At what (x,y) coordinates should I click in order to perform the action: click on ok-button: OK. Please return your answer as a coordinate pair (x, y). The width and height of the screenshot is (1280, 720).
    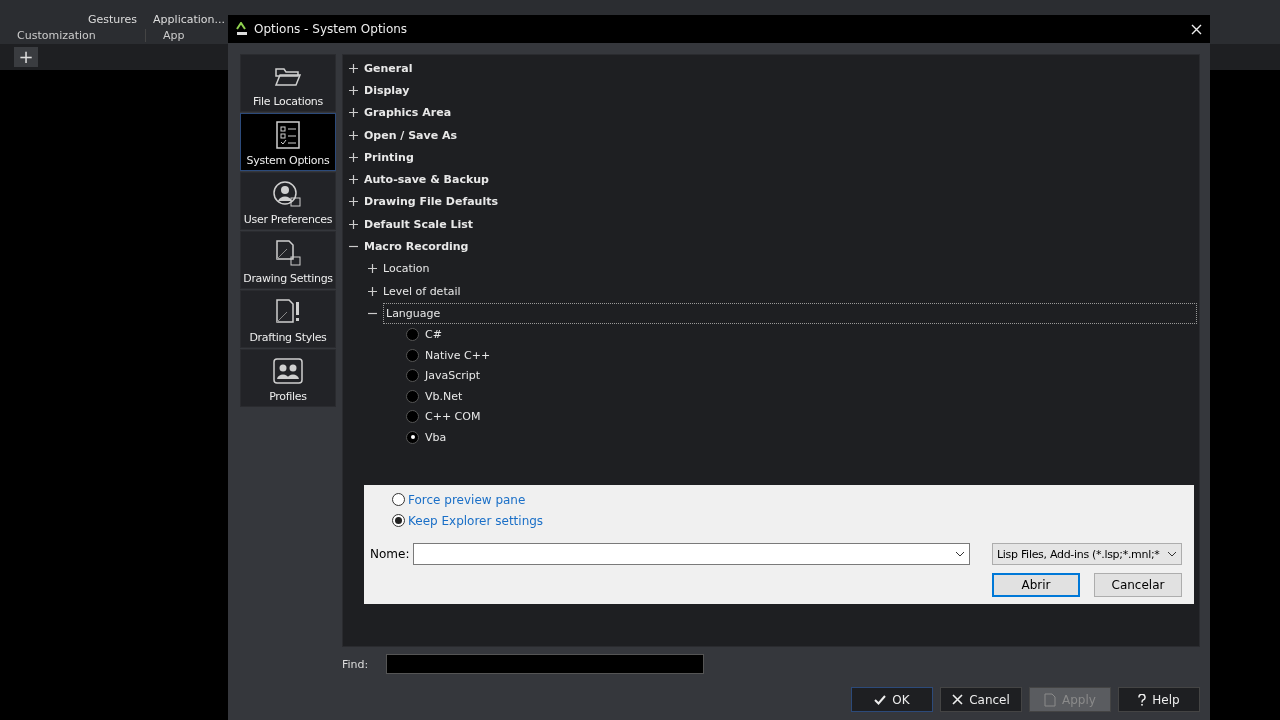
    Looking at the image, I should click on (892, 699).